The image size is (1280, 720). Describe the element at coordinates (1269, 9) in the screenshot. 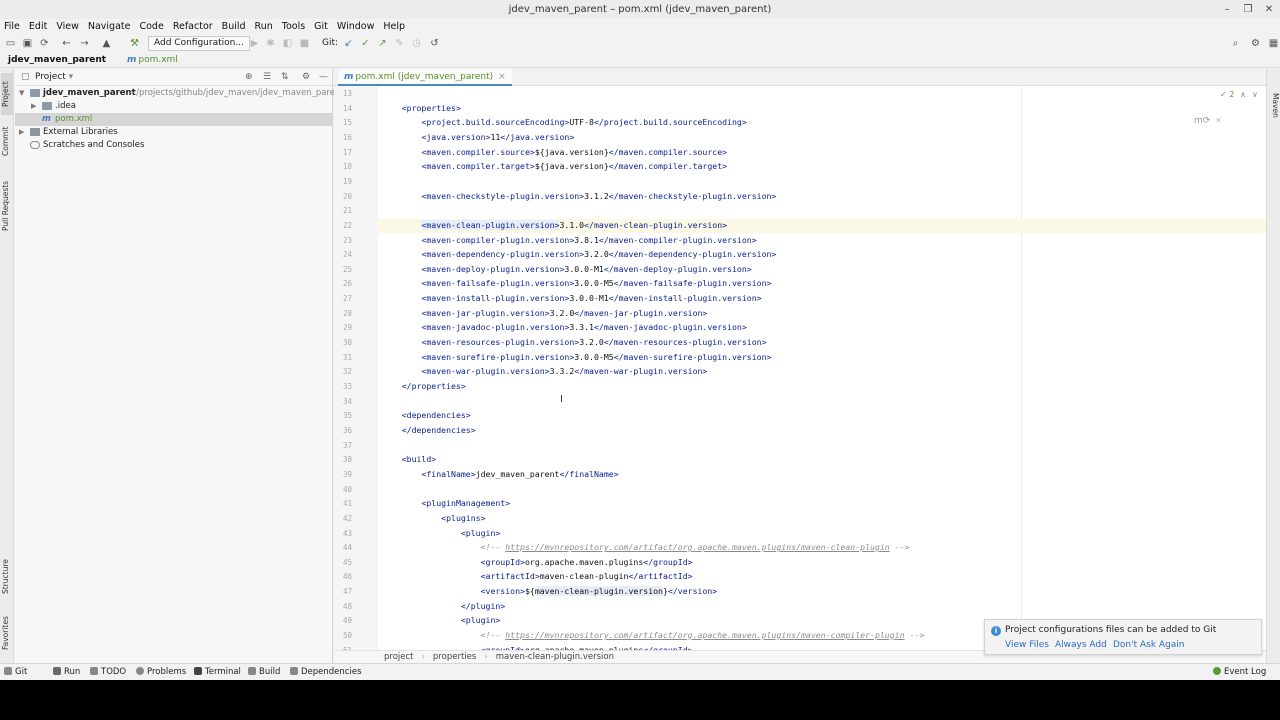

I see `close-icon: ✕` at that location.